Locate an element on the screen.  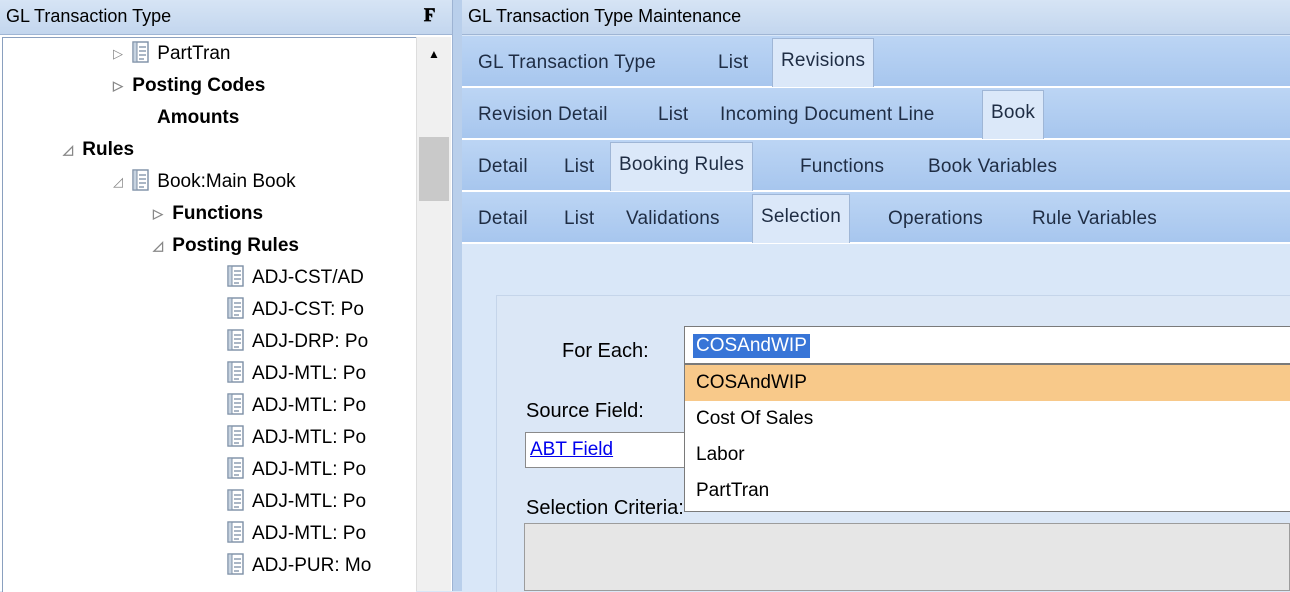
tab-validations: Validations is located at coordinates (673, 219).